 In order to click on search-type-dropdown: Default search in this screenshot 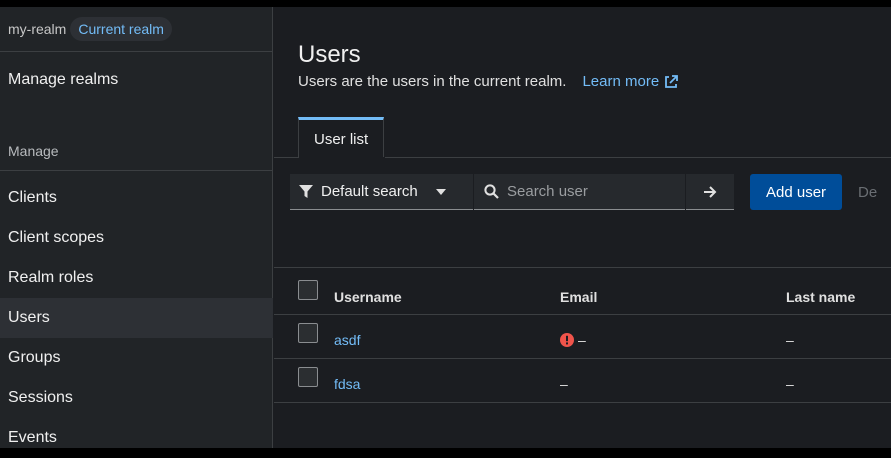, I will do `click(381, 192)`.